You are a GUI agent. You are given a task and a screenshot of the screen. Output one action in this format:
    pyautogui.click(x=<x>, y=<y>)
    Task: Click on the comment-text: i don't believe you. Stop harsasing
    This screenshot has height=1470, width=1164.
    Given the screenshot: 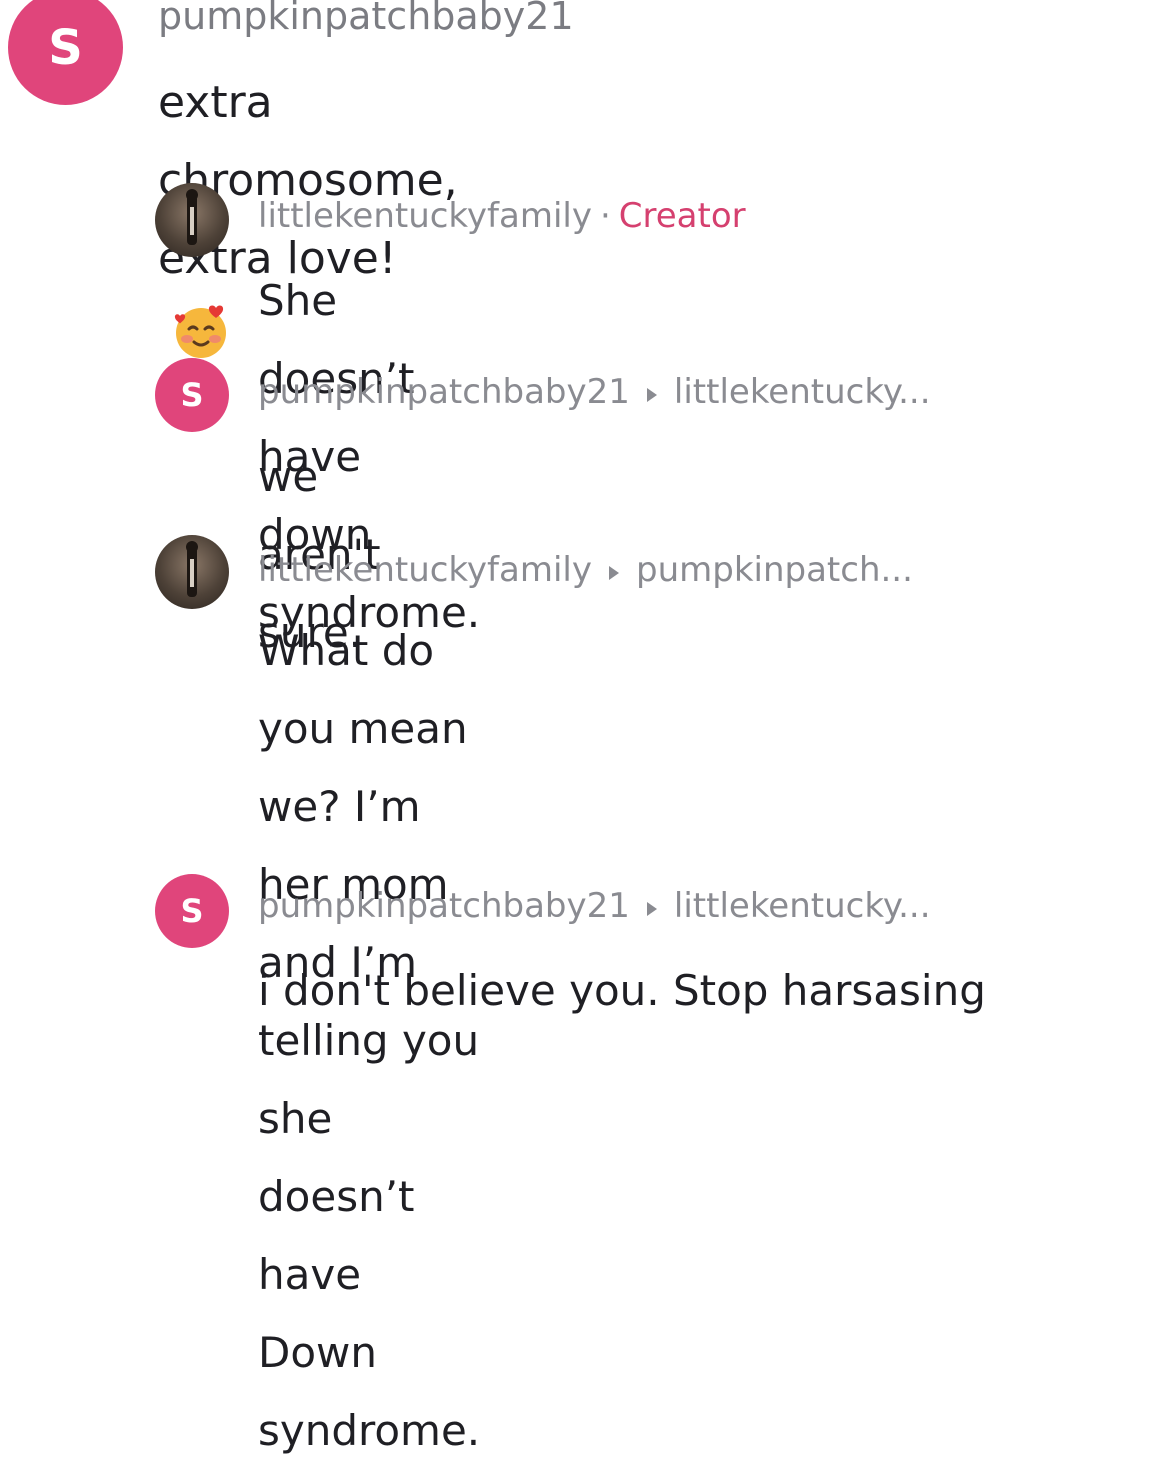 What is the action you would take?
    pyautogui.click(x=622, y=990)
    